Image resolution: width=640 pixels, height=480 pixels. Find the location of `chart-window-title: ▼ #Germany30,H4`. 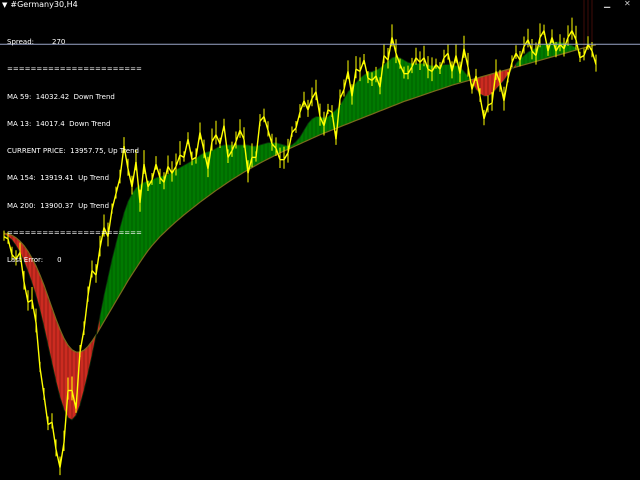

chart-window-title: ▼ #Germany30,H4 is located at coordinates (40, 5).